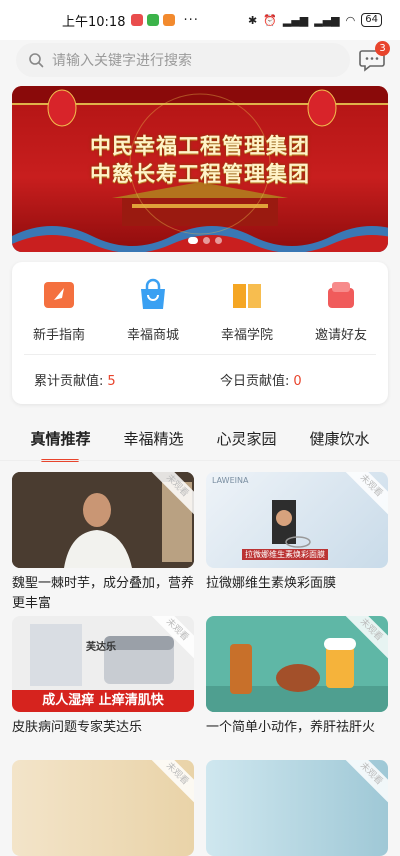 This screenshot has height=856, width=400. What do you see at coordinates (153, 293) in the screenshot?
I see `shopping-bag-icon` at bounding box center [153, 293].